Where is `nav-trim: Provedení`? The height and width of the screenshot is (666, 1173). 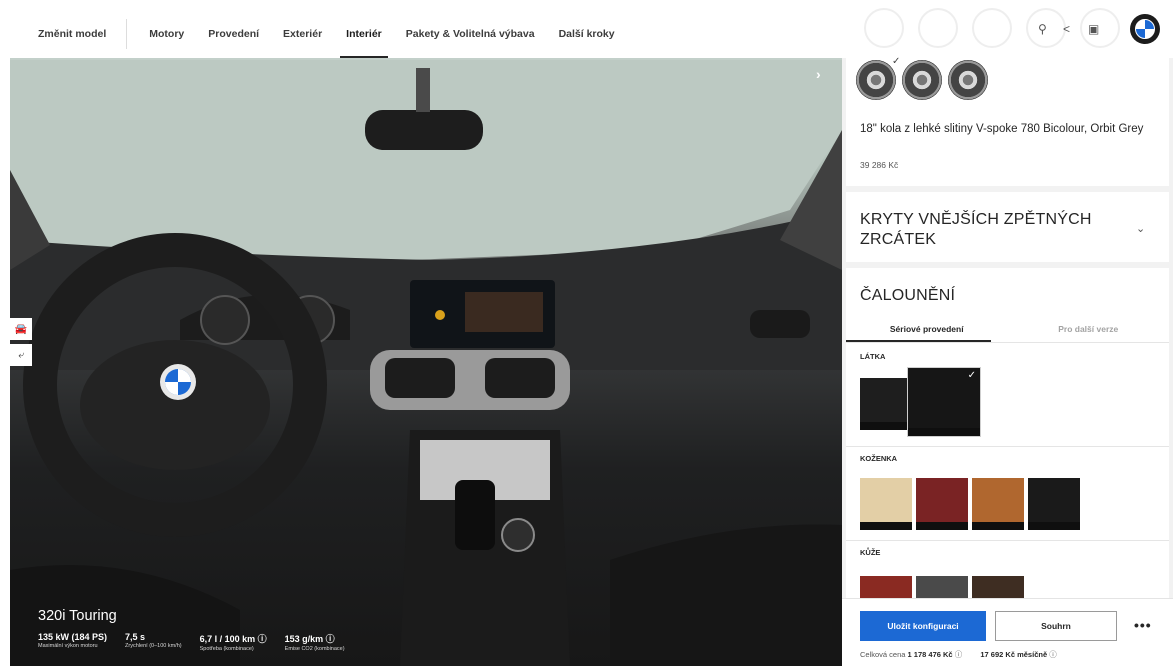
nav-trim: Provedení is located at coordinates (233, 34).